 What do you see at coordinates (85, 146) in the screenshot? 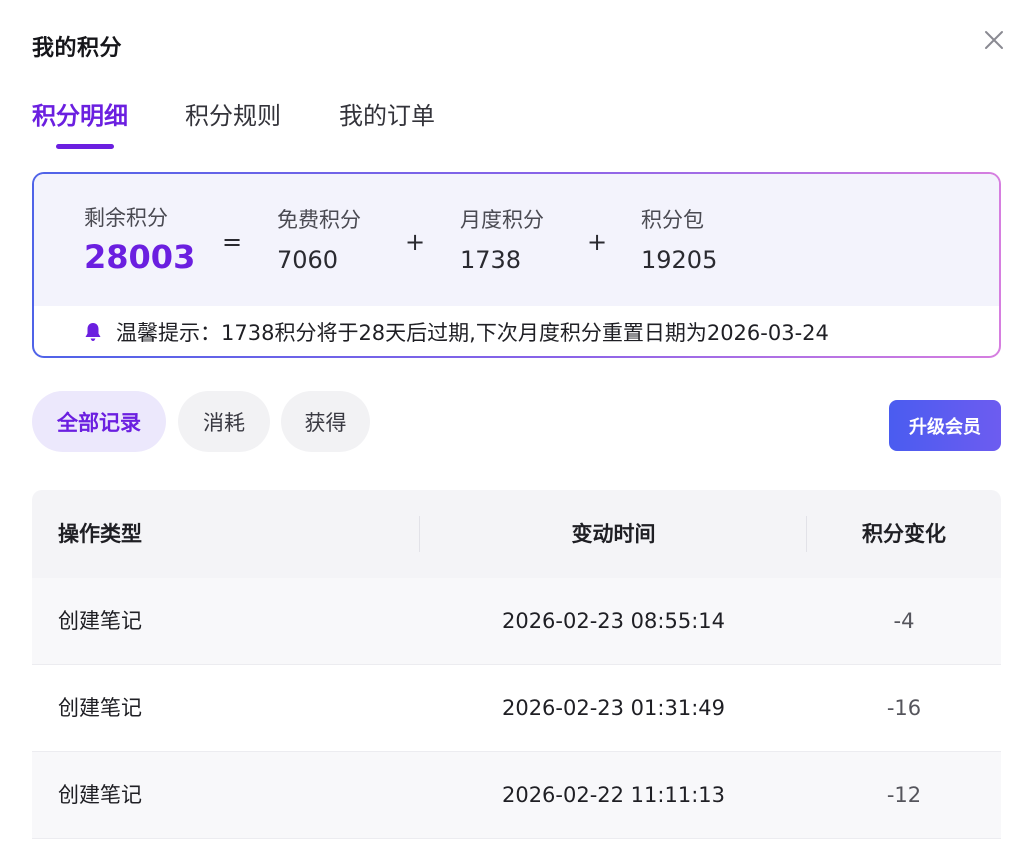
I see `active-tab-indicator` at bounding box center [85, 146].